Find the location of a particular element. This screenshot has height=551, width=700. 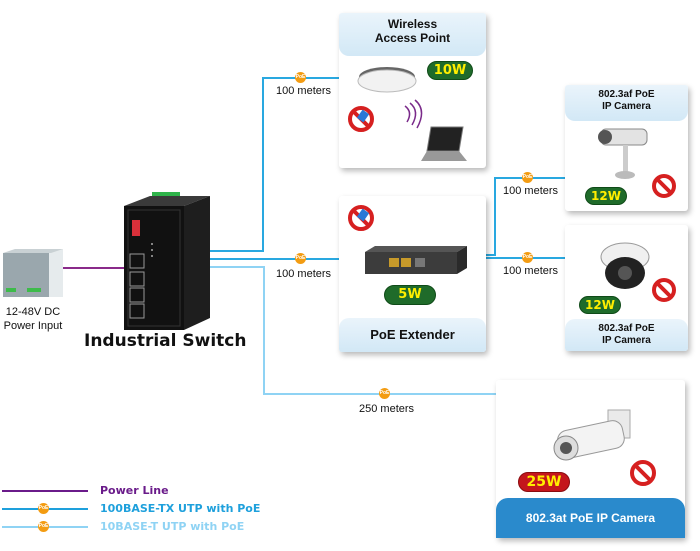

wap-card: Wireless Access Point 10W is located at coordinates (412, 90).